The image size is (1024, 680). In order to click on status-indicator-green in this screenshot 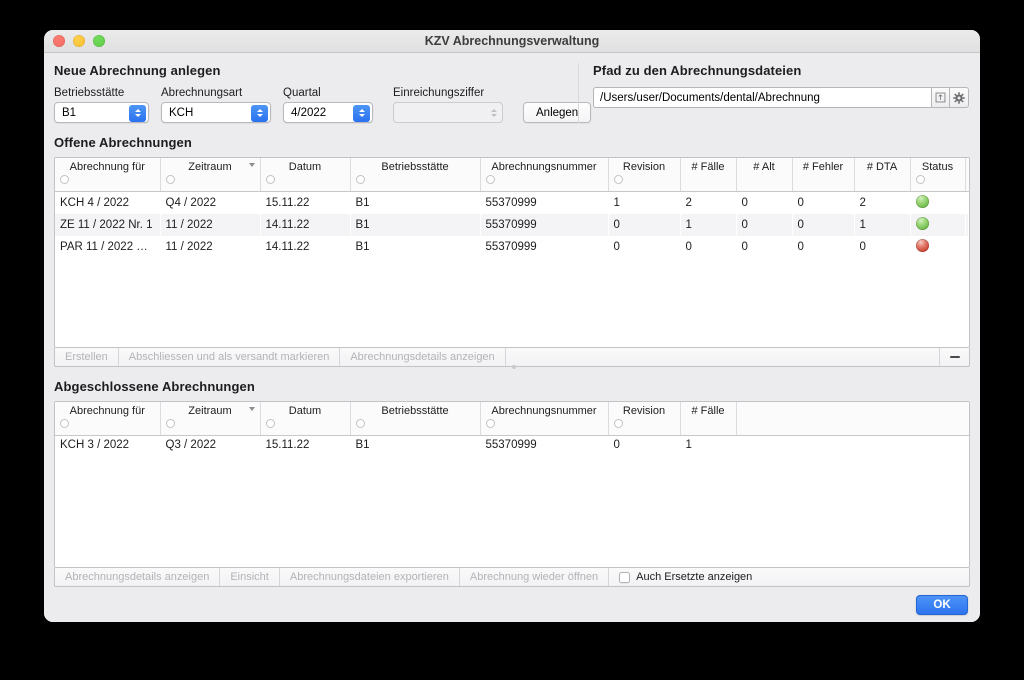, I will do `click(922, 201)`.